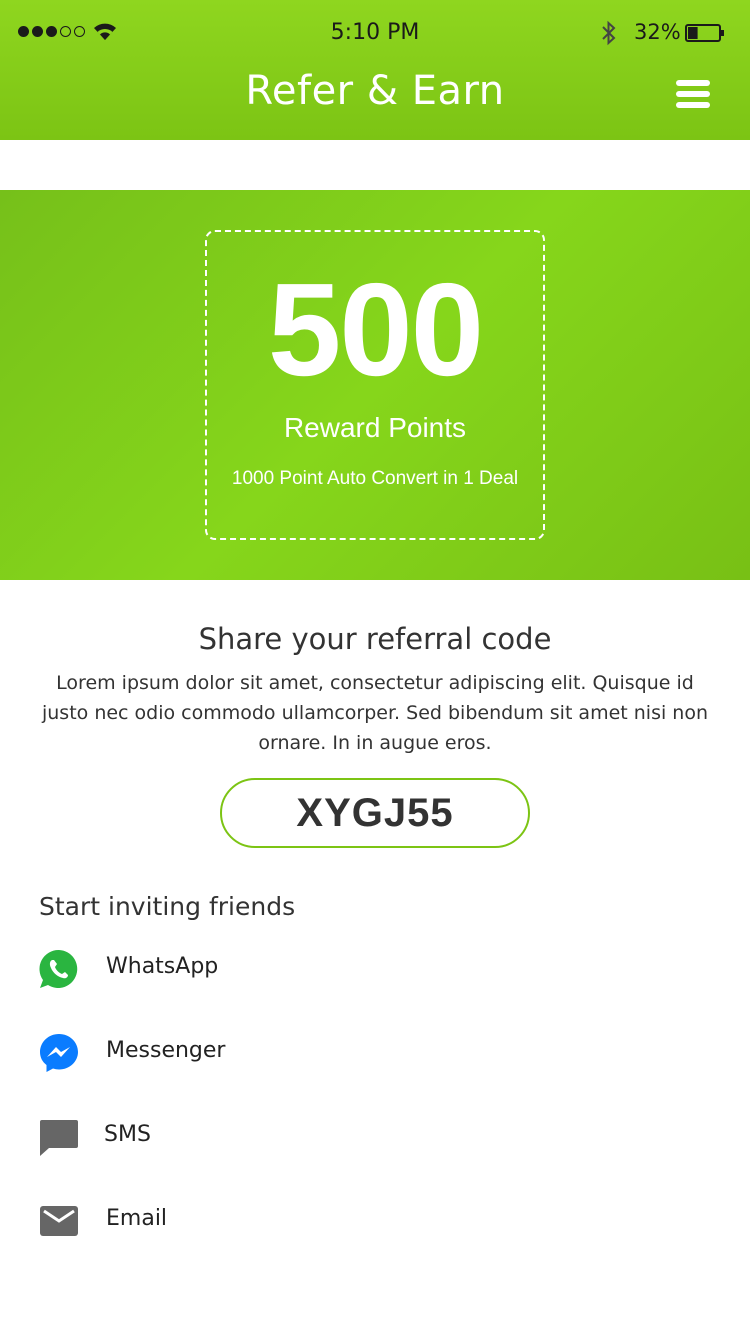  I want to click on reward-points-value: 500, so click(375, 329).